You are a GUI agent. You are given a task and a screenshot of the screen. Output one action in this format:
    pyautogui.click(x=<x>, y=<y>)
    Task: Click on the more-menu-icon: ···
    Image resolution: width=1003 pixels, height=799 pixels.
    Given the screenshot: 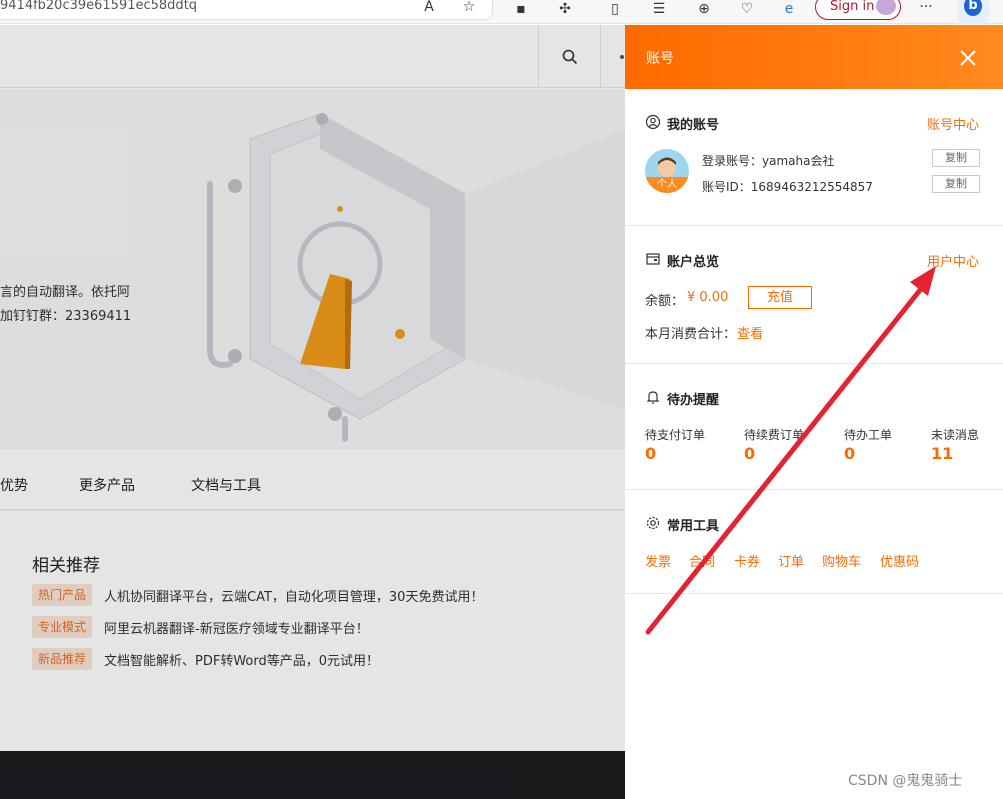 What is the action you would take?
    pyautogui.click(x=926, y=8)
    